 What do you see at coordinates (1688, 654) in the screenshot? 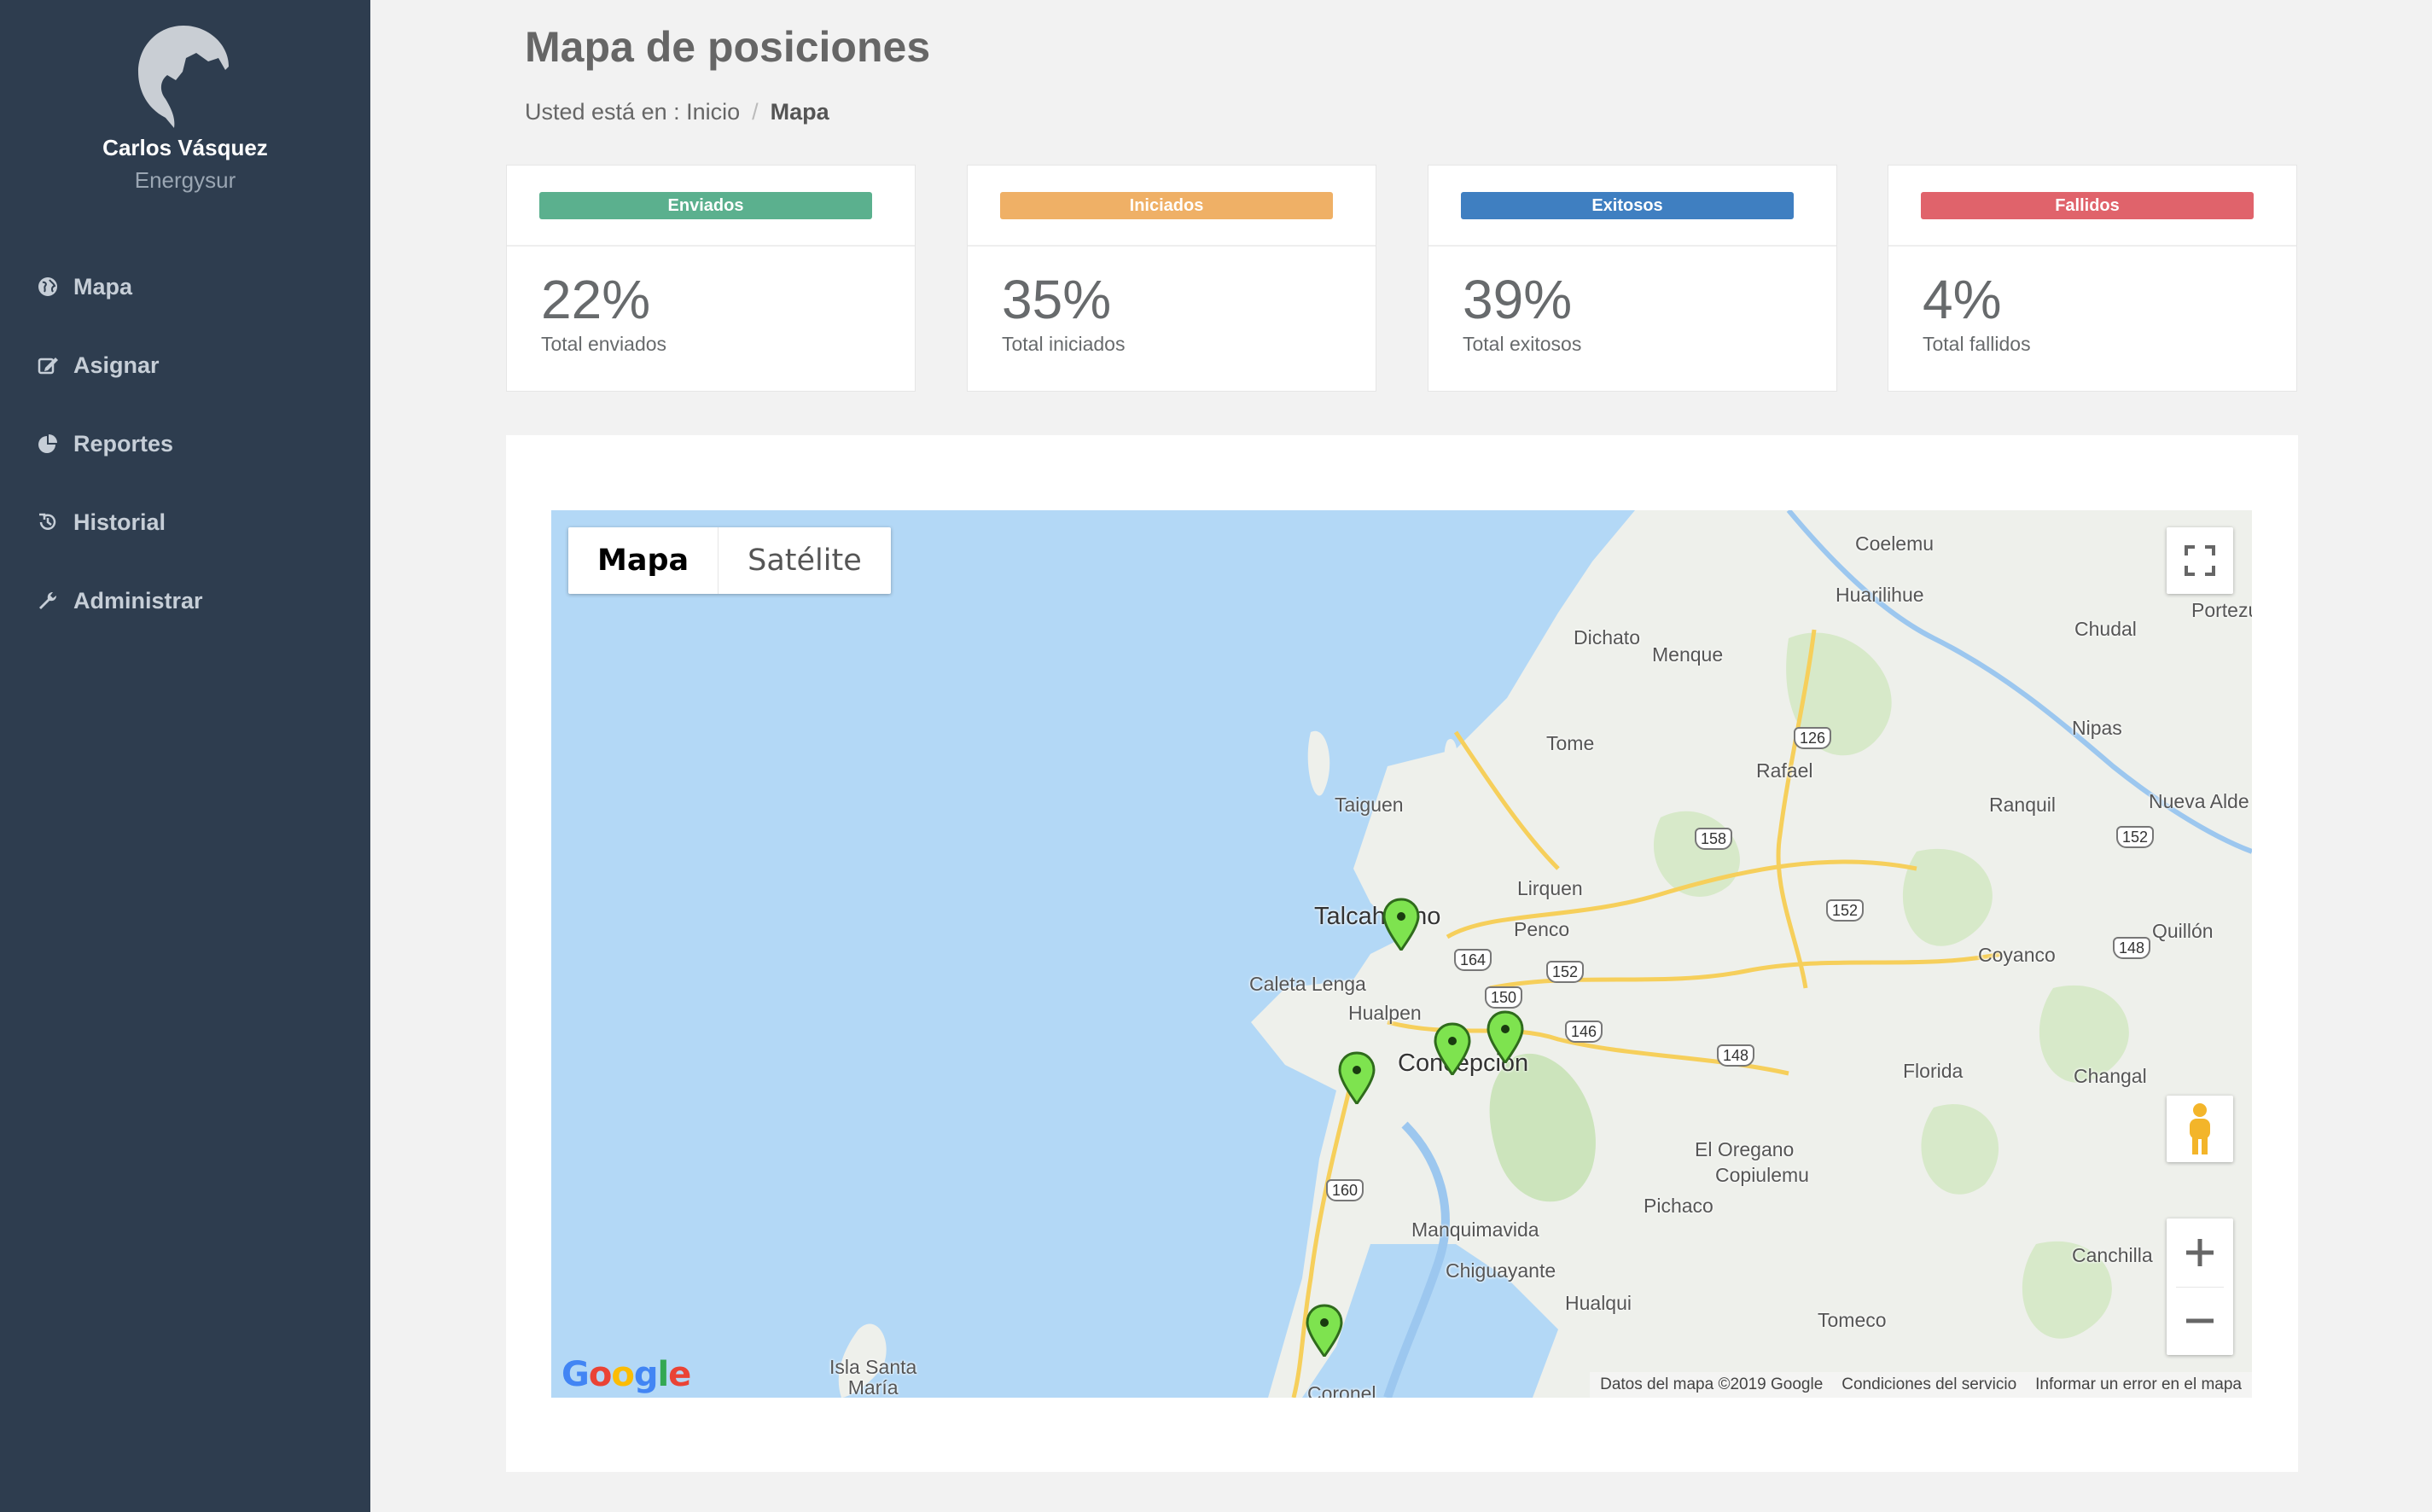
I see `map-label-menque: Menque` at bounding box center [1688, 654].